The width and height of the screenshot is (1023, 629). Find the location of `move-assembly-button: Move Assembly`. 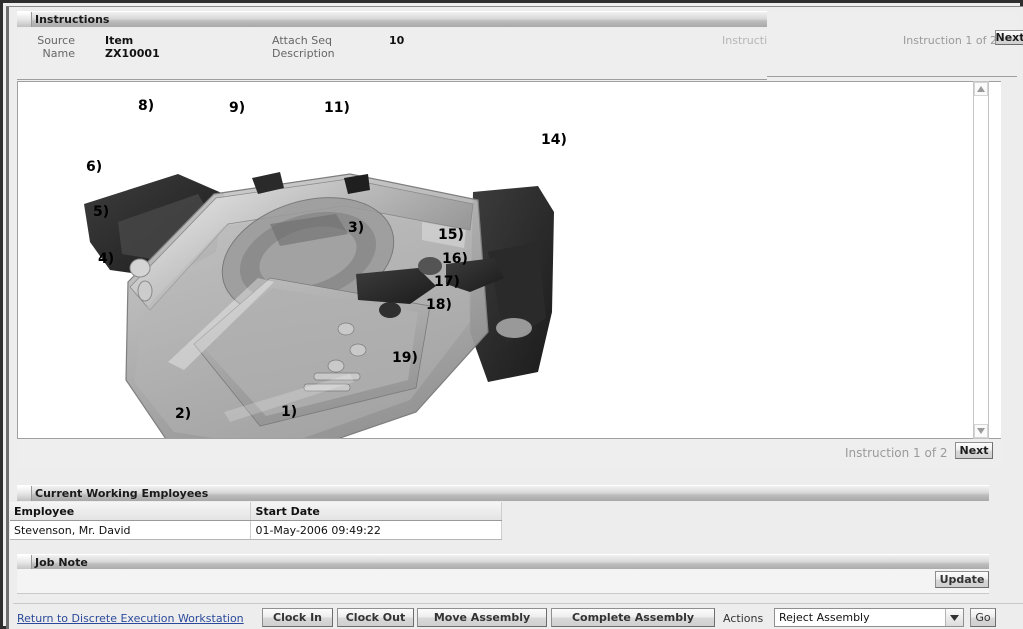

move-assembly-button: Move Assembly is located at coordinates (482, 617).